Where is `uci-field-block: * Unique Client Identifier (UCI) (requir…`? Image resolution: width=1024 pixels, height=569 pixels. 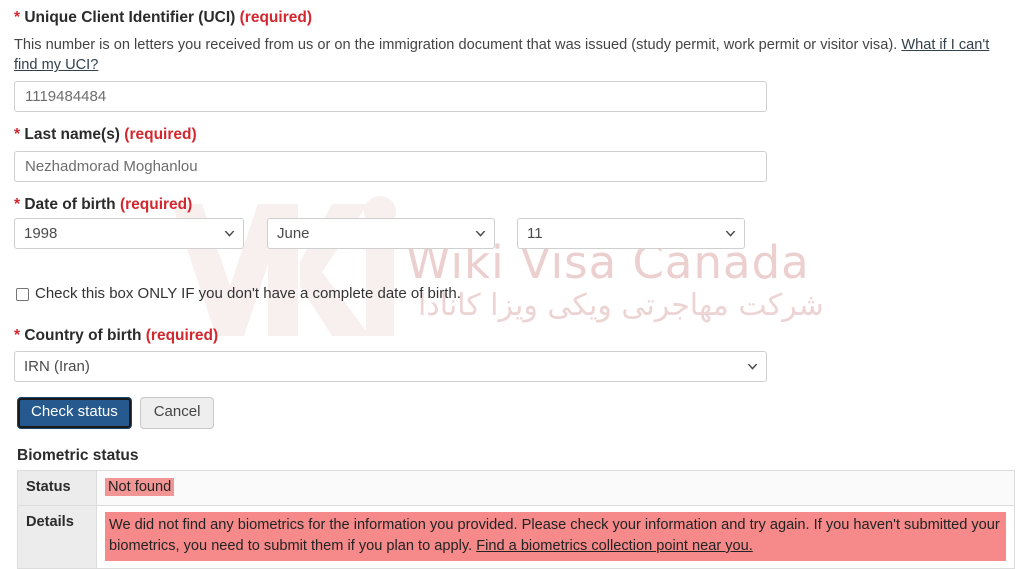
uci-field-block: * Unique Client Identifier (UCI) (requir… is located at coordinates (512, 42).